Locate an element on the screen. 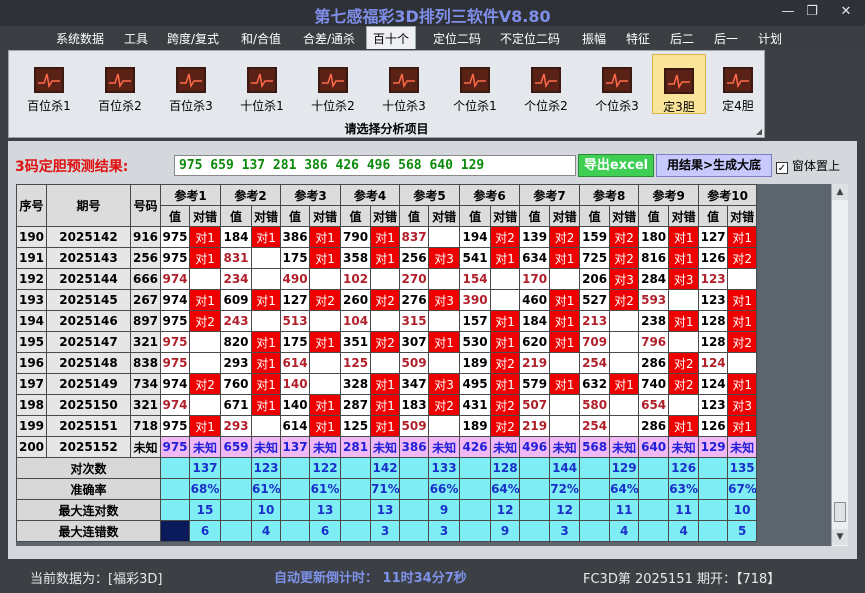 The width and height of the screenshot is (865, 593). menu-item-5: 百十个 is located at coordinates (391, 37).